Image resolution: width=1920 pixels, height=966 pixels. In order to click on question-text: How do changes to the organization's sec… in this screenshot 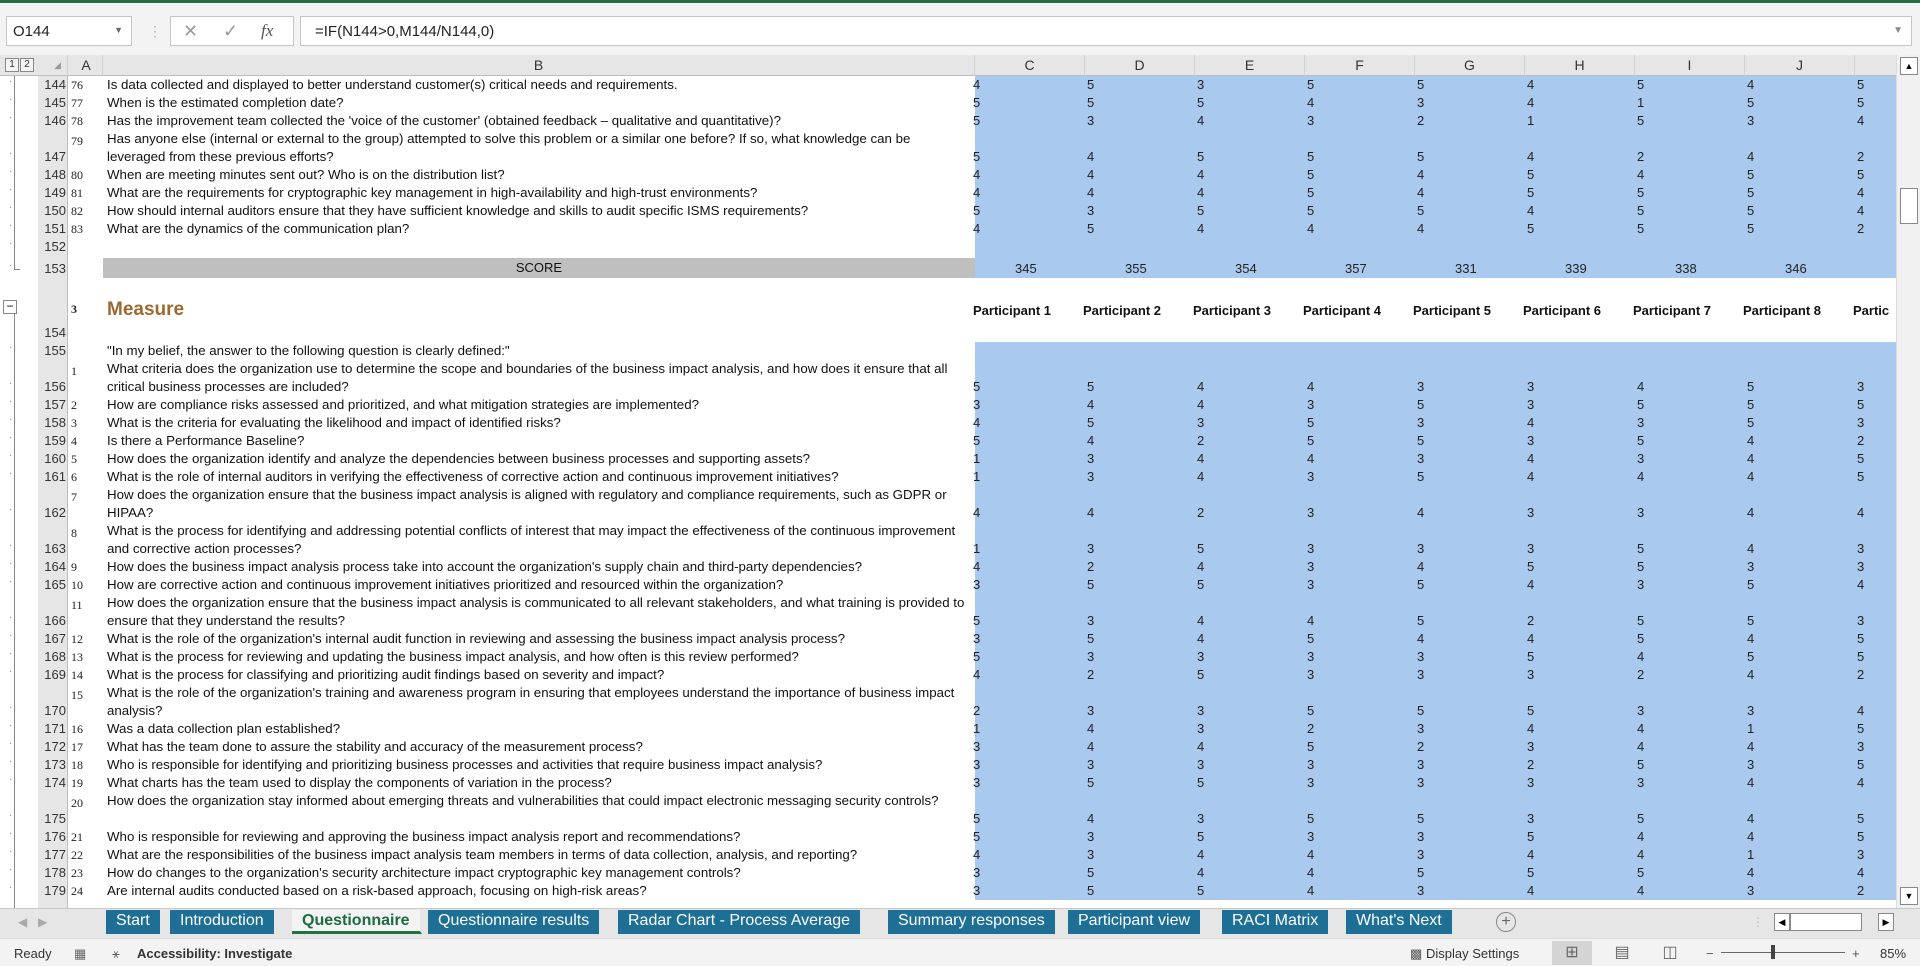, I will do `click(537, 873)`.